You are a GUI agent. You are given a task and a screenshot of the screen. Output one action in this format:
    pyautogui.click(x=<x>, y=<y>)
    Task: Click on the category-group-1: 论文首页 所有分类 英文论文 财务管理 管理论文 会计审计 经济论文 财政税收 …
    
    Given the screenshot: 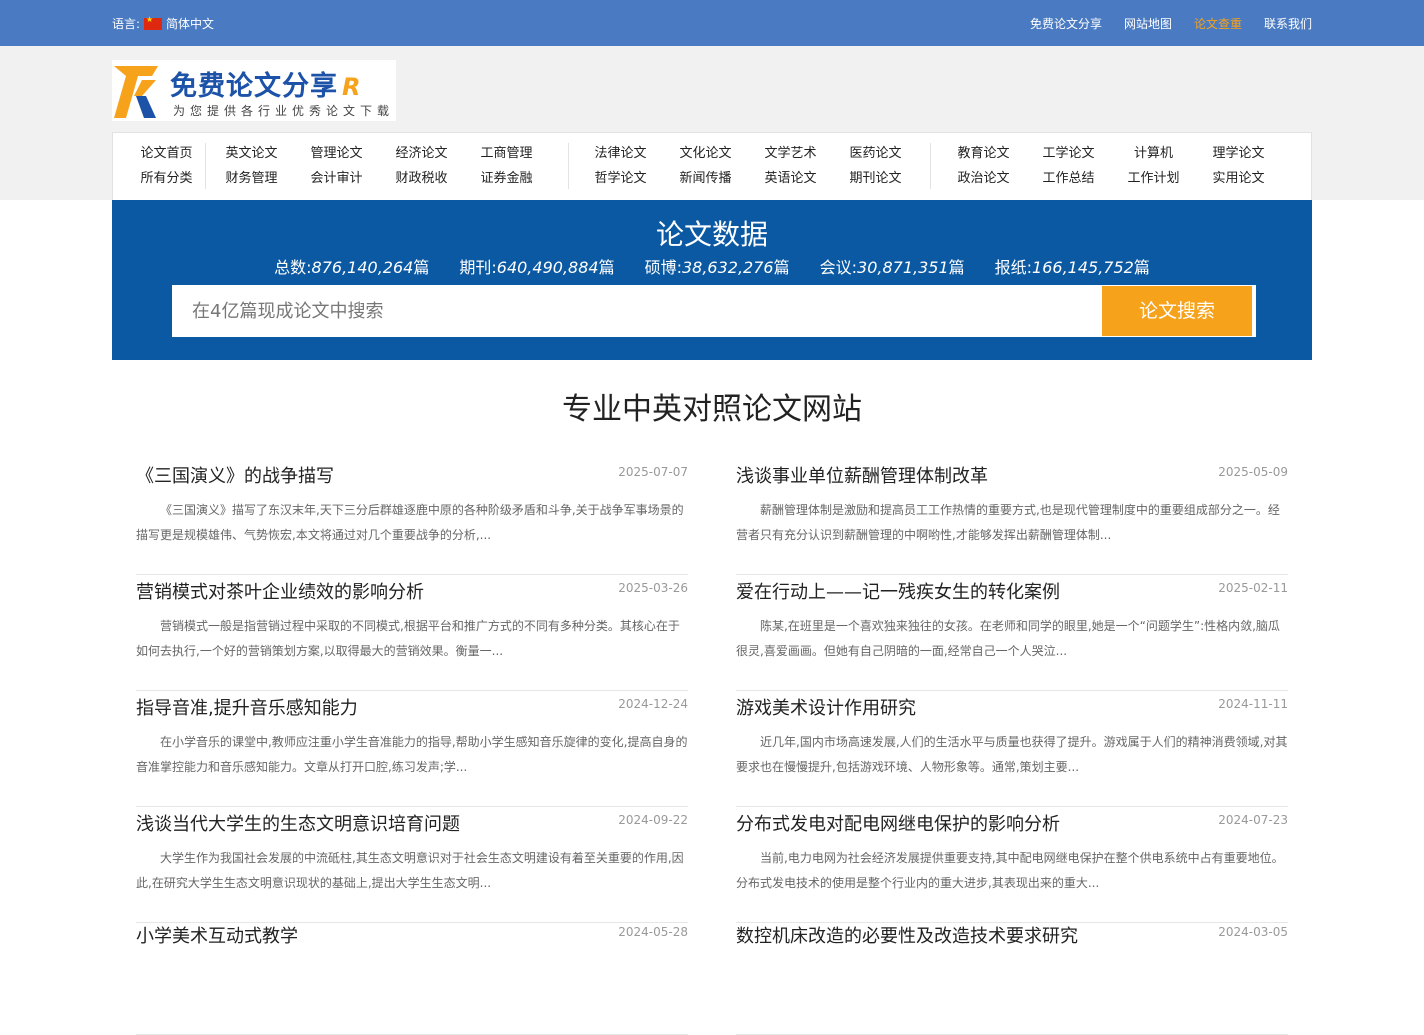 What is the action you would take?
    pyautogui.click(x=336, y=166)
    